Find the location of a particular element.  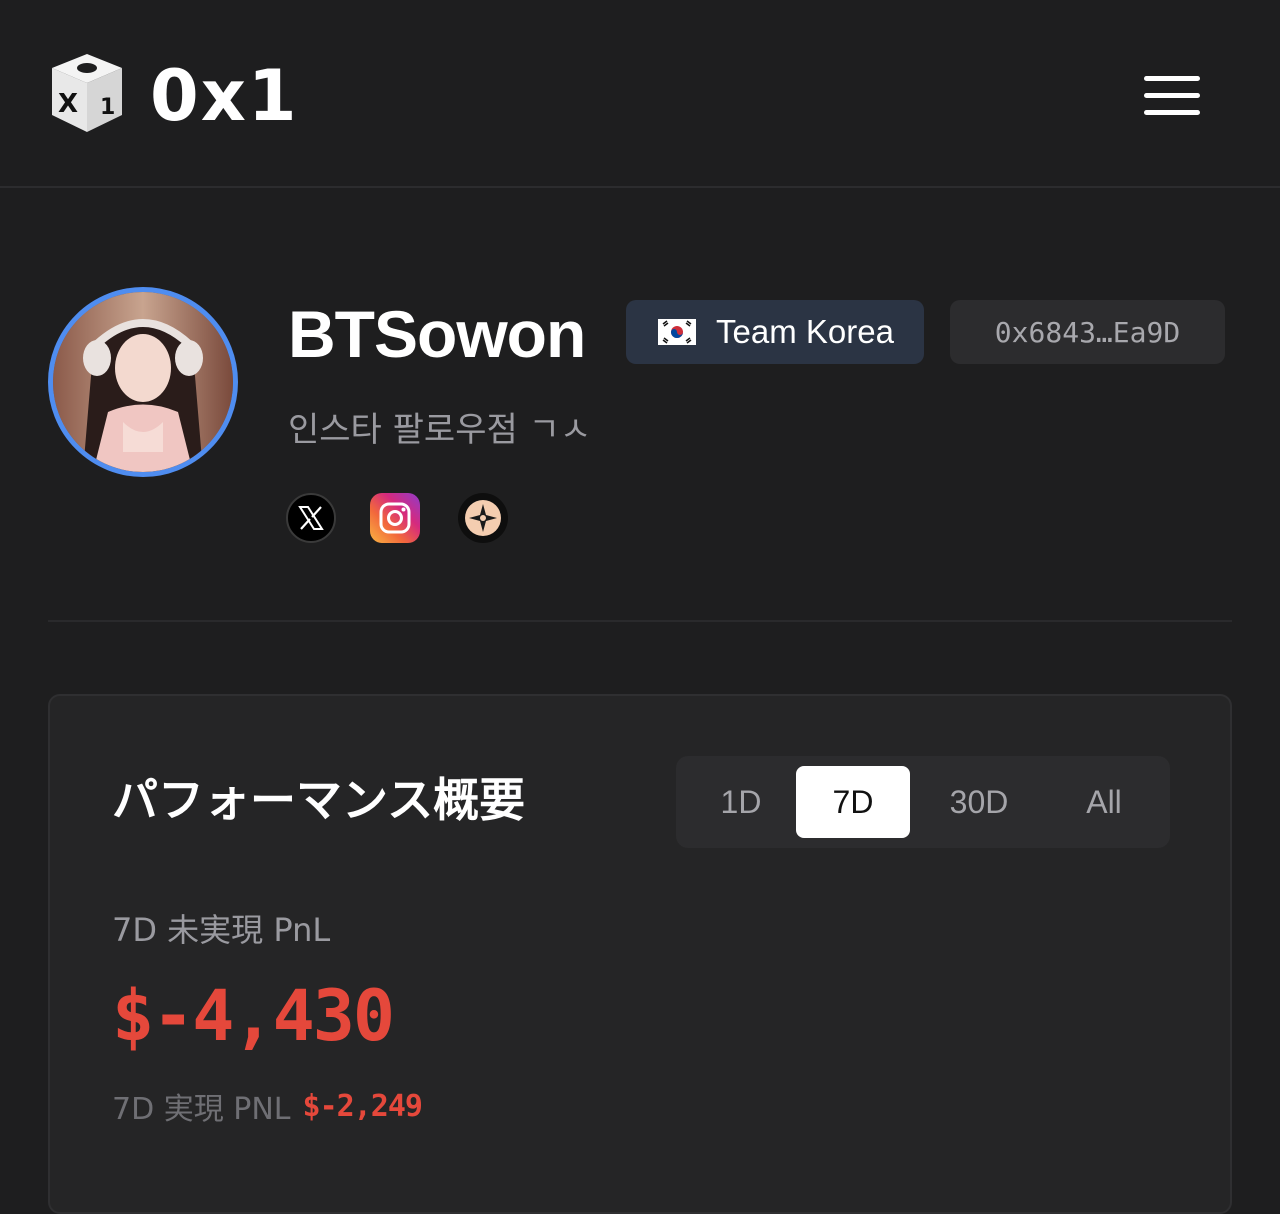

tab-30d: 30D is located at coordinates (979, 802).